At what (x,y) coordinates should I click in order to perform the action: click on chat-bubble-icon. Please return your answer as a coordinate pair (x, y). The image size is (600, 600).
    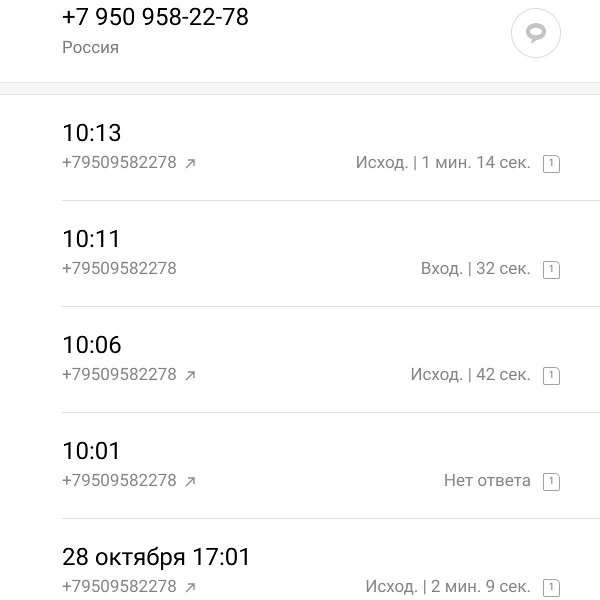
    Looking at the image, I should click on (536, 33).